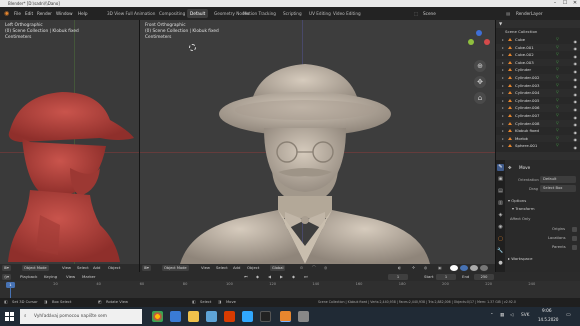  I want to click on view-layer-name: RenderLayer, so click(529, 13).